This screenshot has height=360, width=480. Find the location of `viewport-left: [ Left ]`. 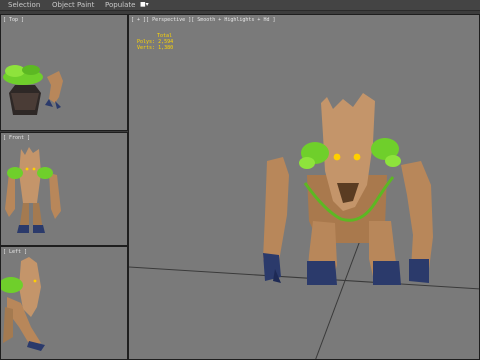

viewport-left: [ Left ] is located at coordinates (64, 303).